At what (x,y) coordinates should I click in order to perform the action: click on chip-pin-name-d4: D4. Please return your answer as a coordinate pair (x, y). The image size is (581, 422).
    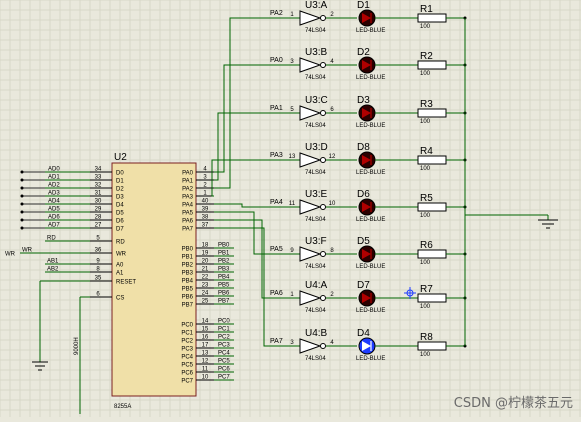
    Looking at the image, I should click on (120, 206).